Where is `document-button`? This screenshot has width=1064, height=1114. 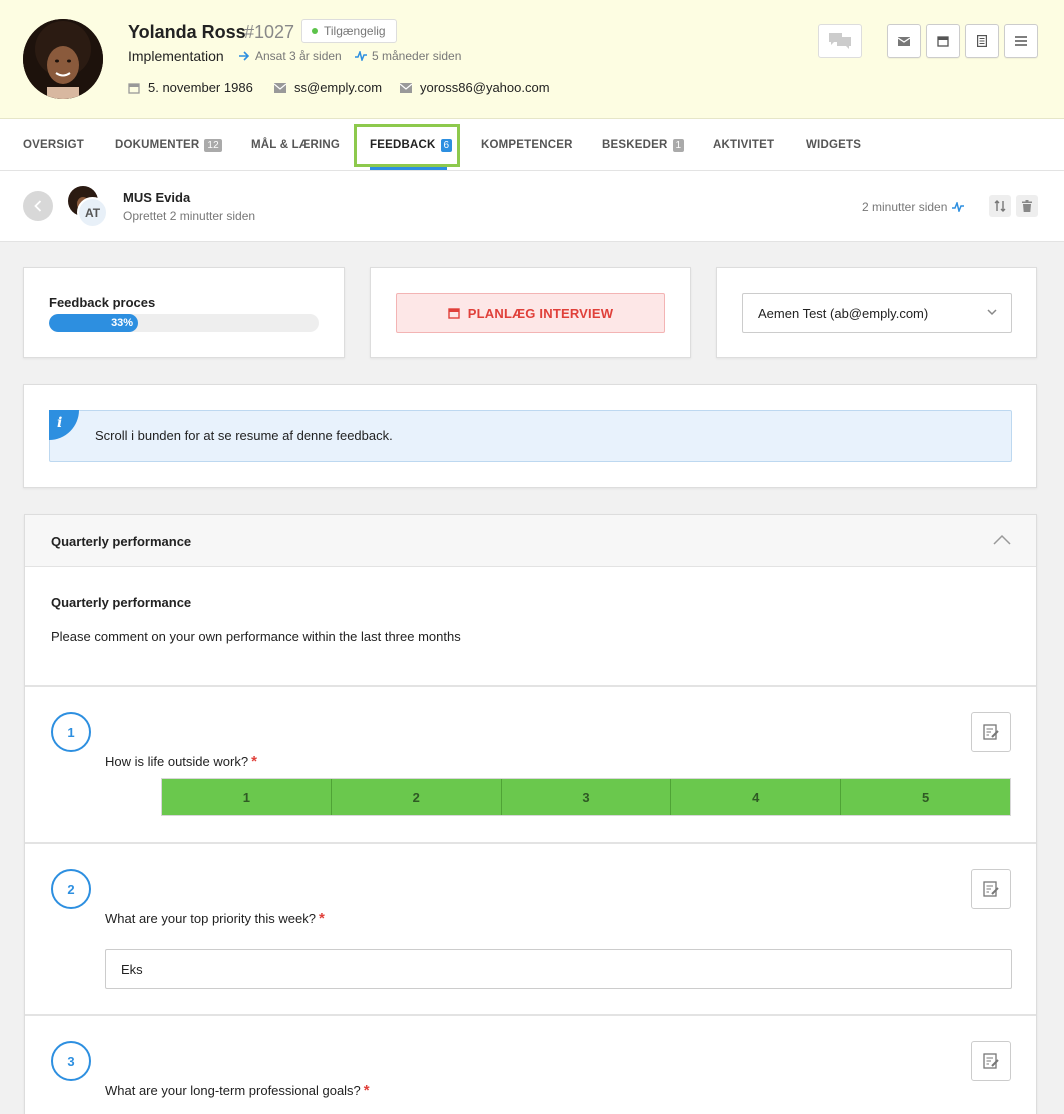
document-button is located at coordinates (982, 41).